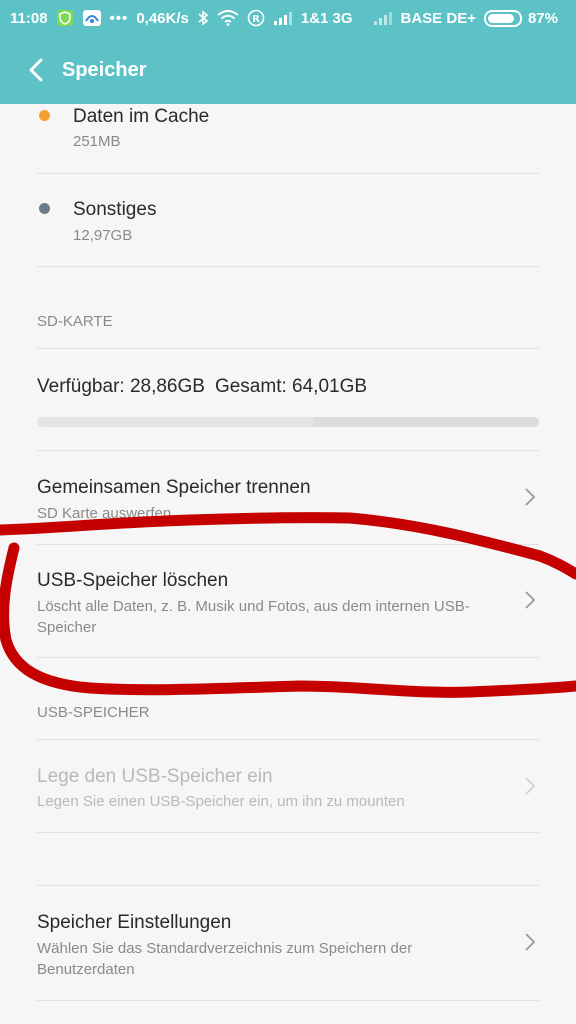  I want to click on sd-usage-fill, so click(426, 422).